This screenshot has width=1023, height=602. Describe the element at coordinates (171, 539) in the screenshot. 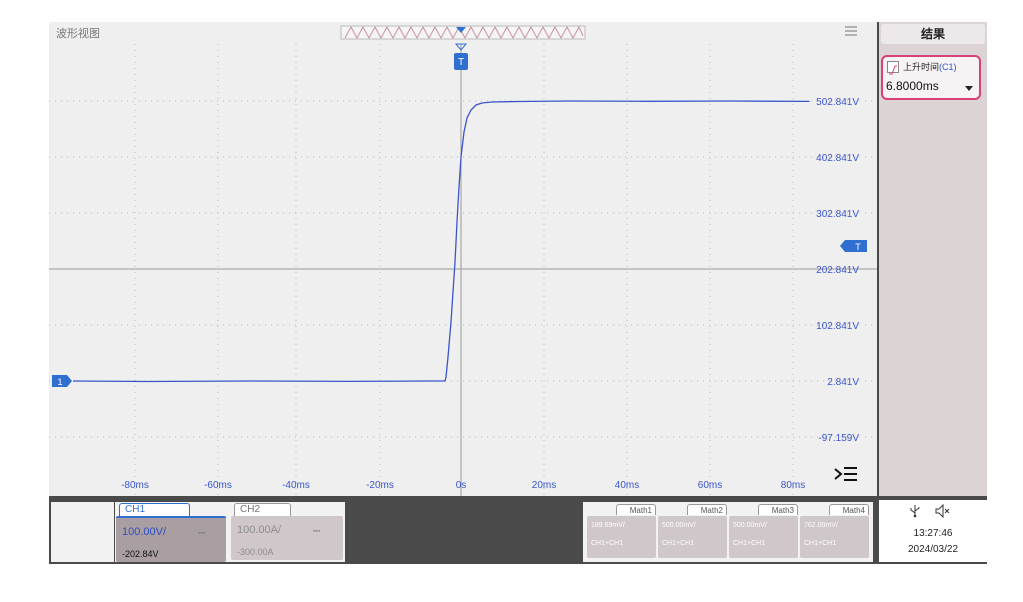

I see `ch1-settings: 100.00V/ ⎓ -202.84V` at that location.